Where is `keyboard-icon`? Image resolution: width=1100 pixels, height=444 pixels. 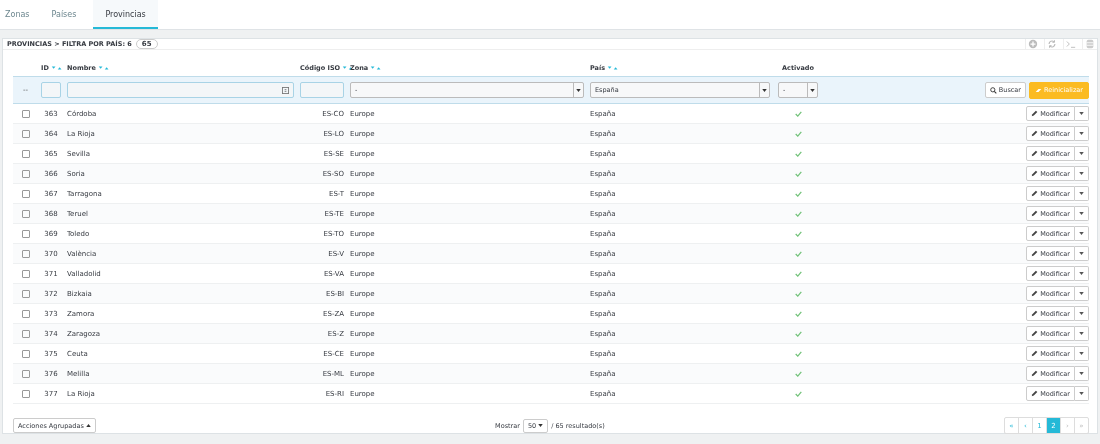 keyboard-icon is located at coordinates (285, 90).